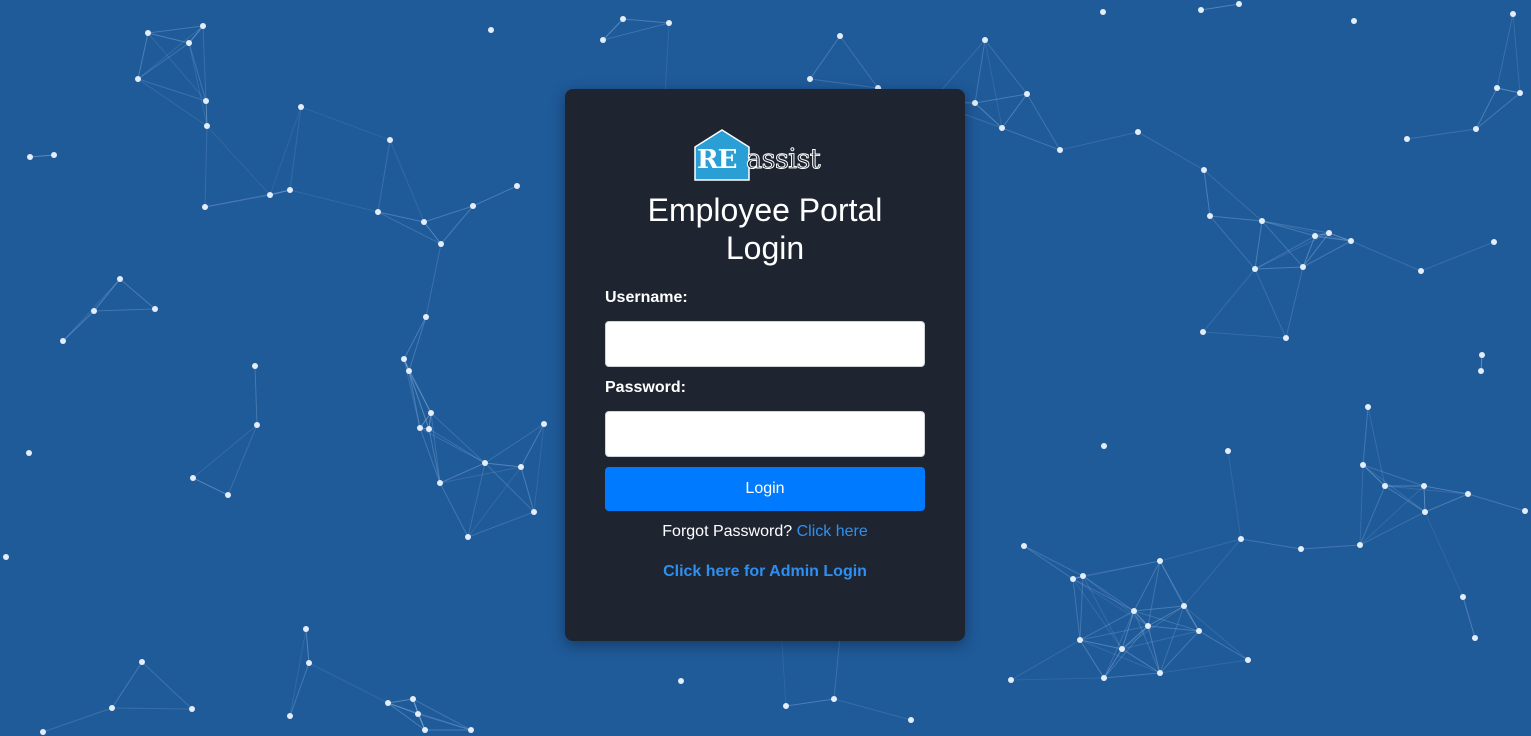 The image size is (1531, 736). What do you see at coordinates (832, 531) in the screenshot?
I see `forgot-password-link: Click here` at bounding box center [832, 531].